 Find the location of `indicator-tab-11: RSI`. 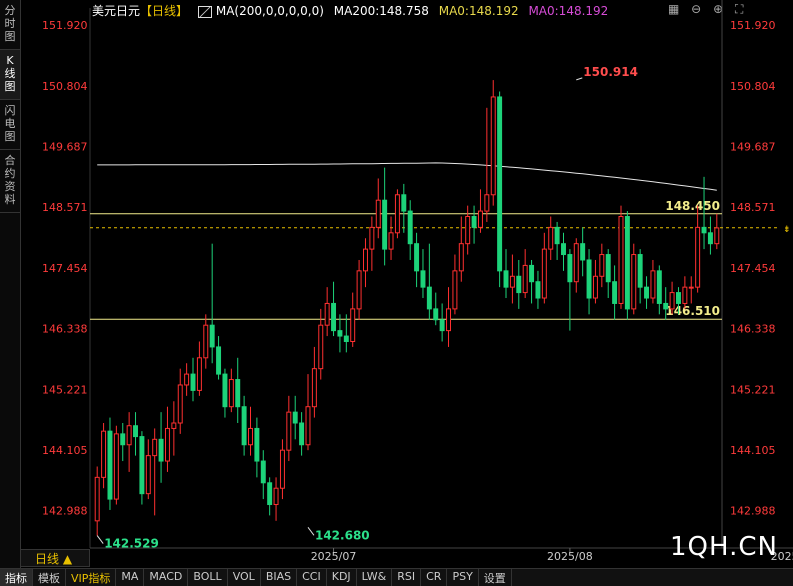

indicator-tab-11: RSI is located at coordinates (407, 577).